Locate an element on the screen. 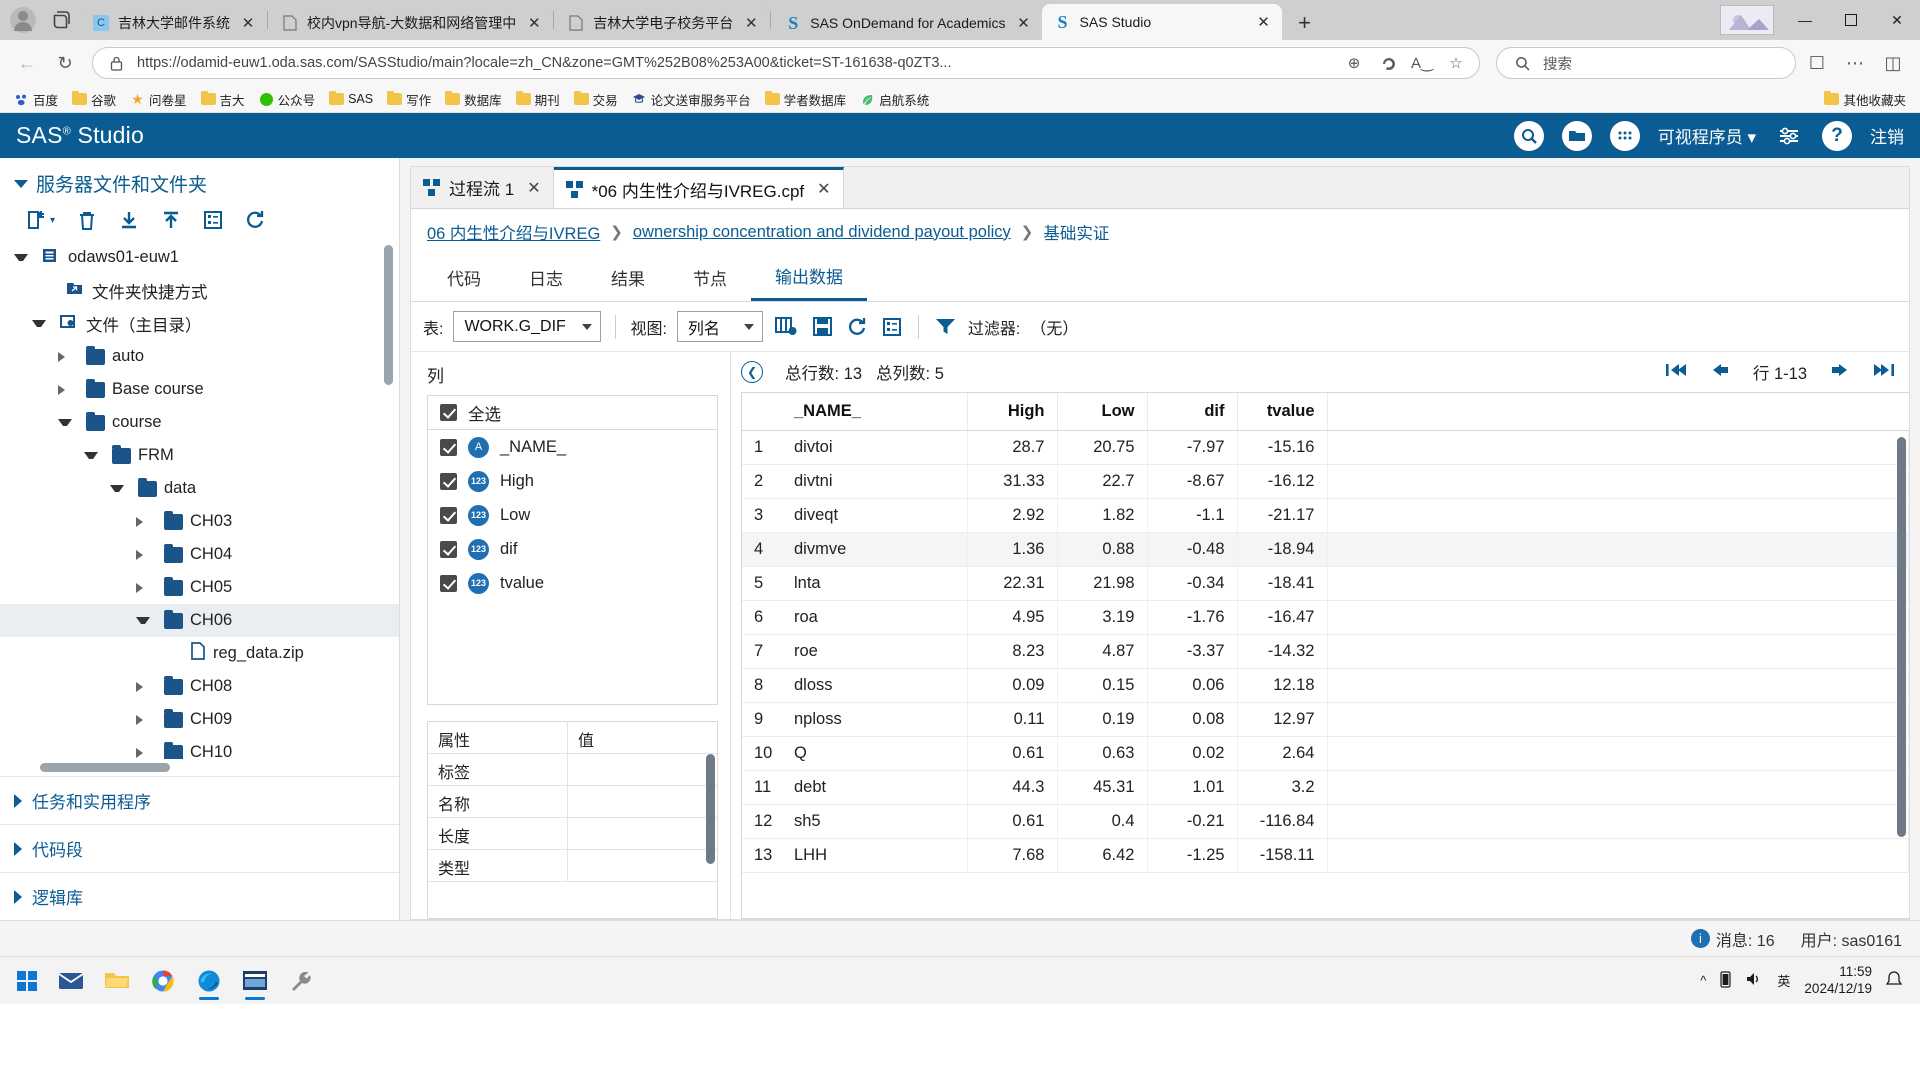 This screenshot has height=1080, width=1920. bookmark-item: 公众号 is located at coordinates (287, 99).